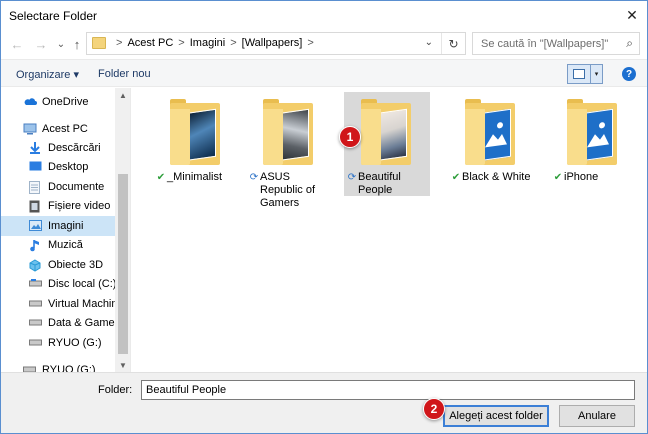  What do you see at coordinates (324, 73) in the screenshot?
I see `command-bar: Organizare ▾ Folder nou ▾ ?` at bounding box center [324, 73].